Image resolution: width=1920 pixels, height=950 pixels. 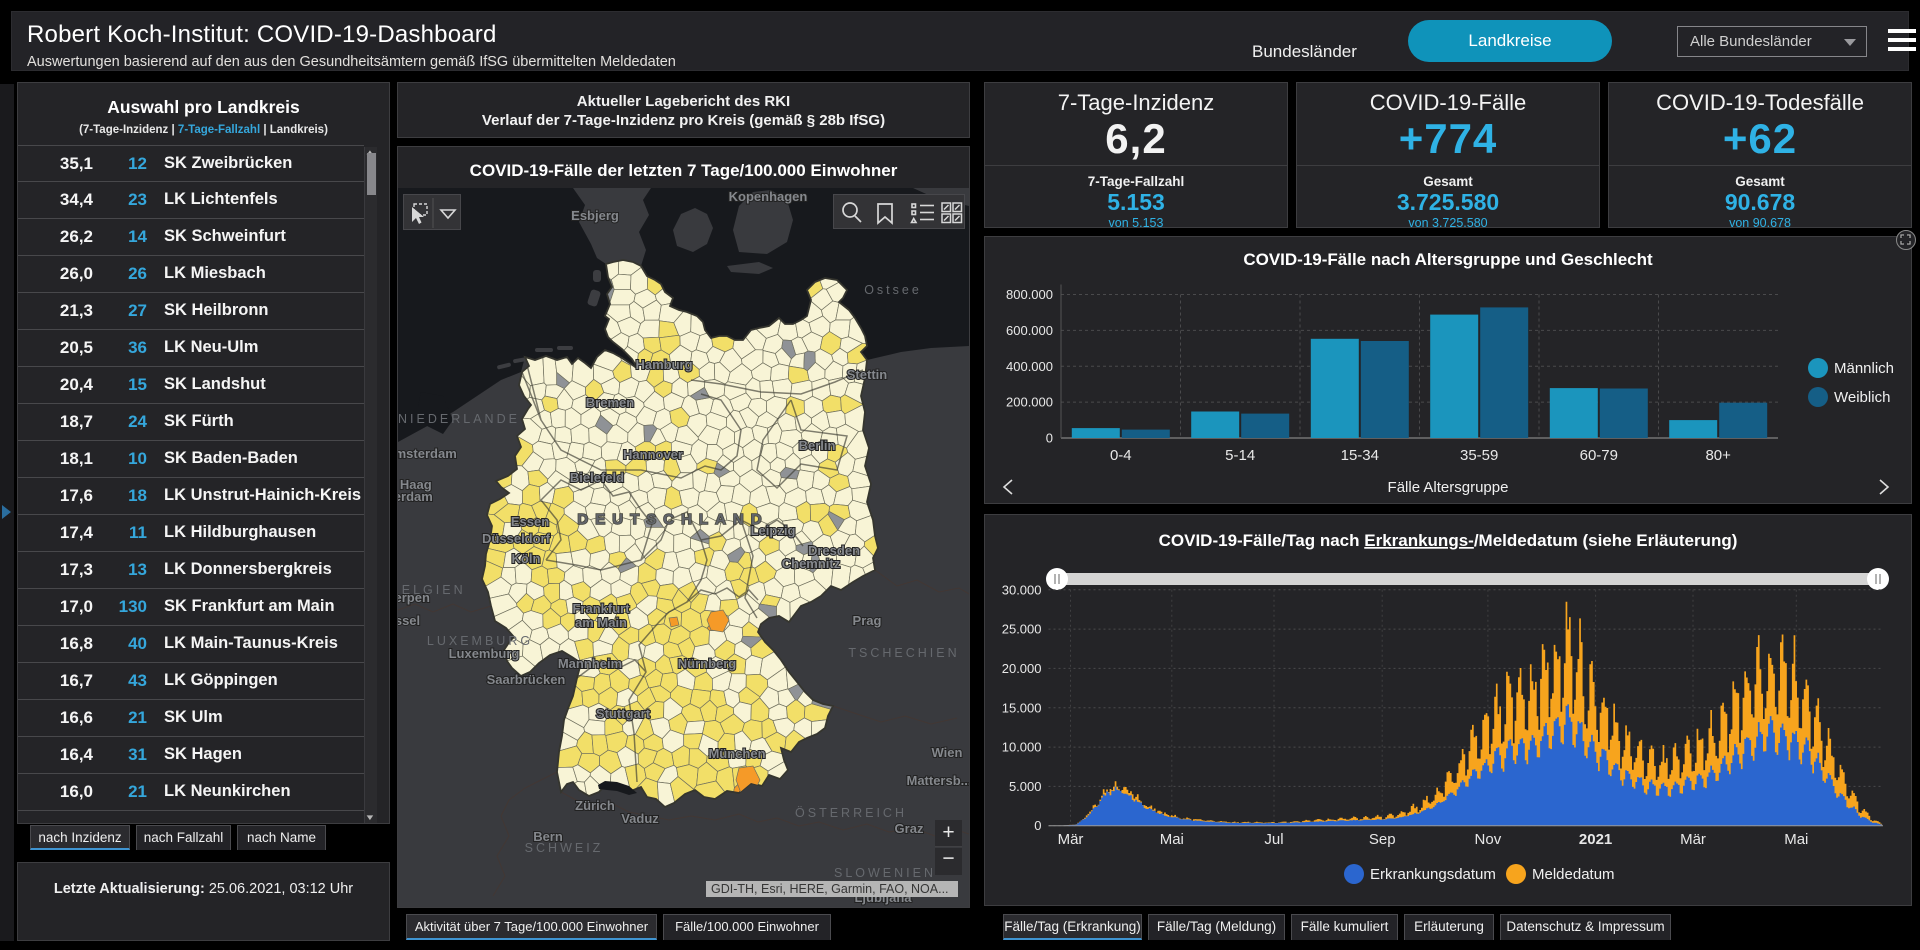 I want to click on svg-text: 200.000, so click(x=1029, y=402).